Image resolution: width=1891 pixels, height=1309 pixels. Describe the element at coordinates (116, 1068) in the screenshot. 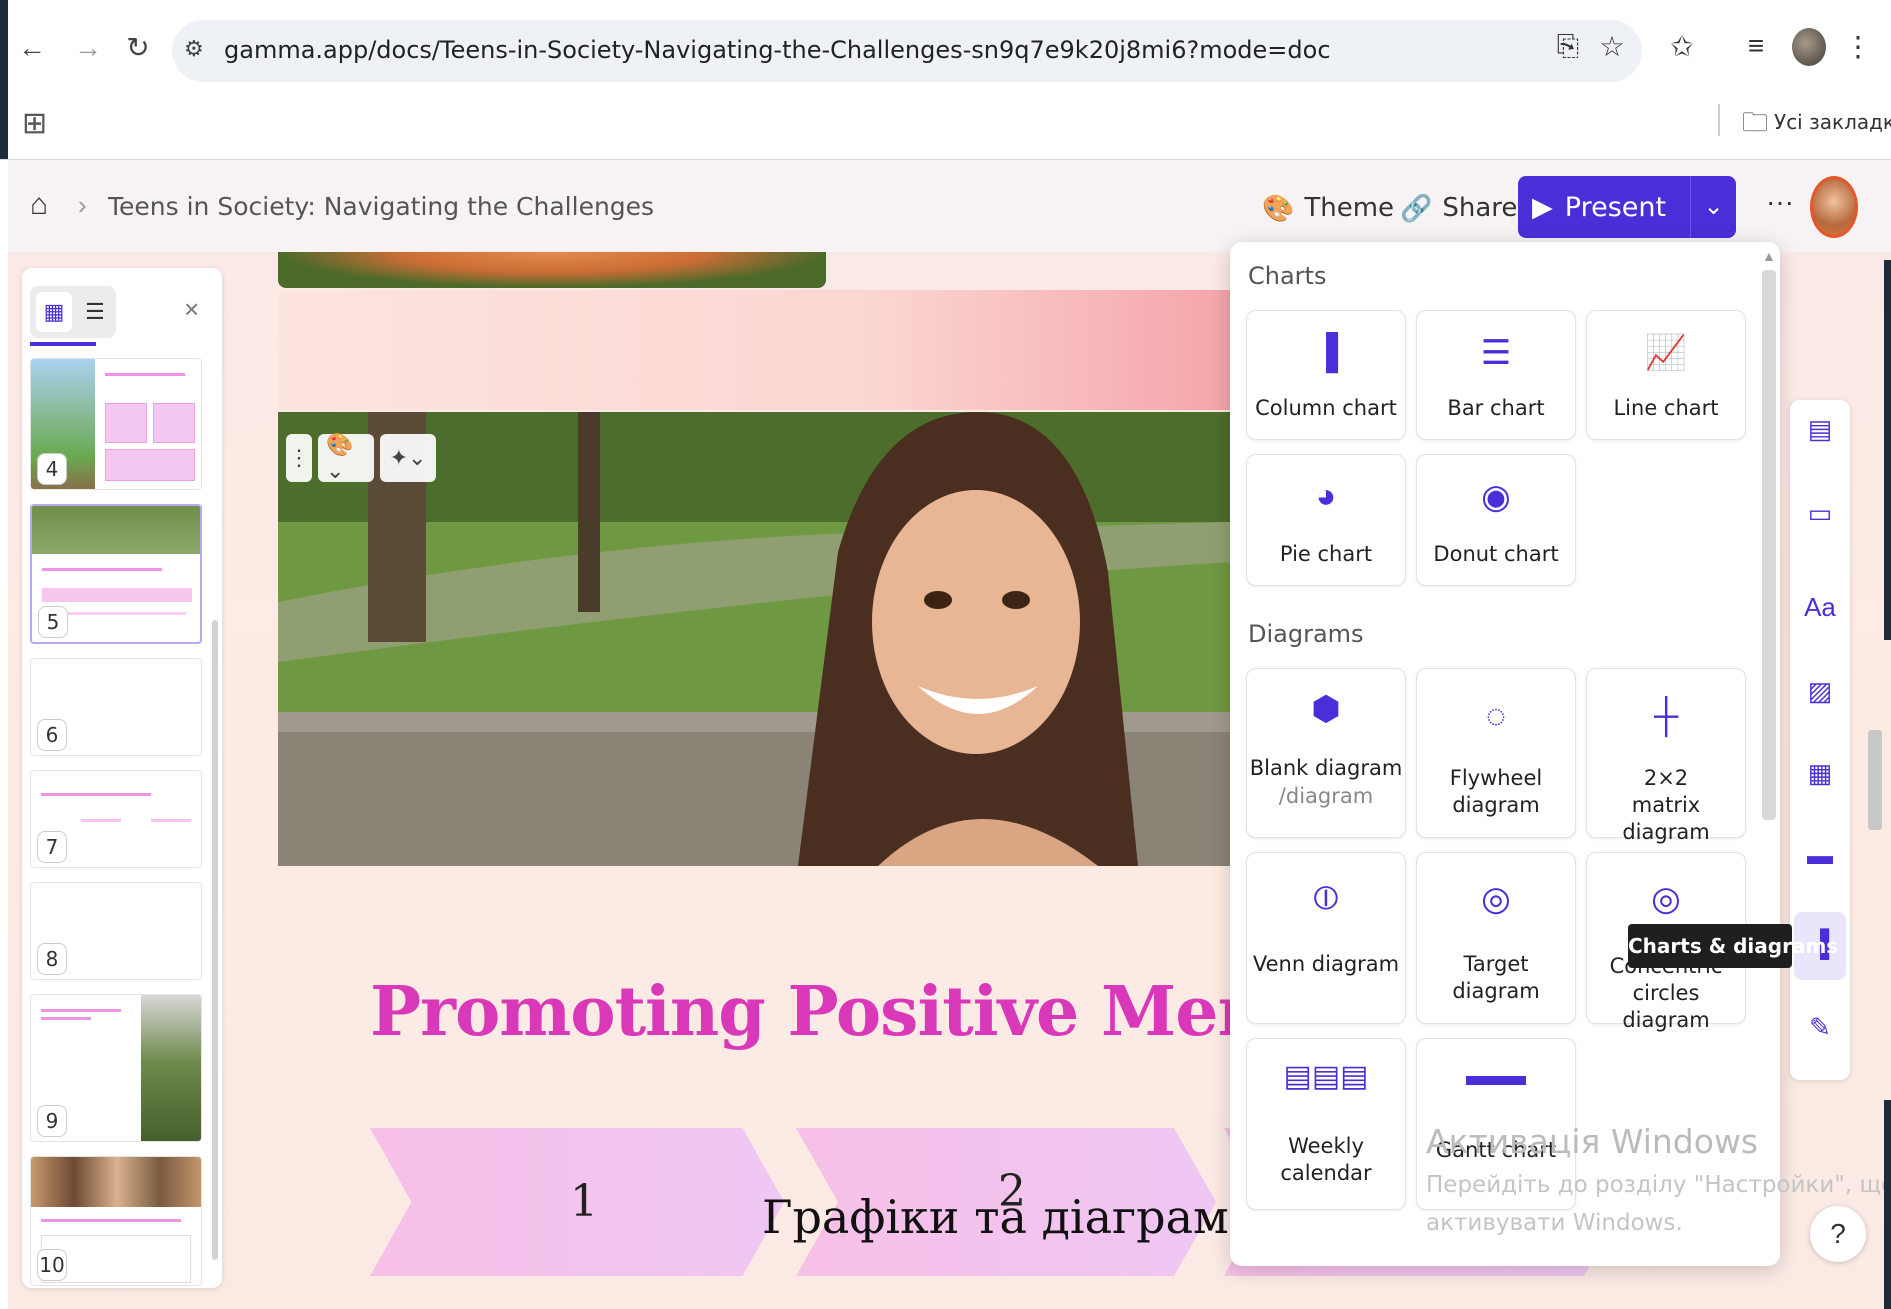

I see `slide-thumbnail: 9` at that location.